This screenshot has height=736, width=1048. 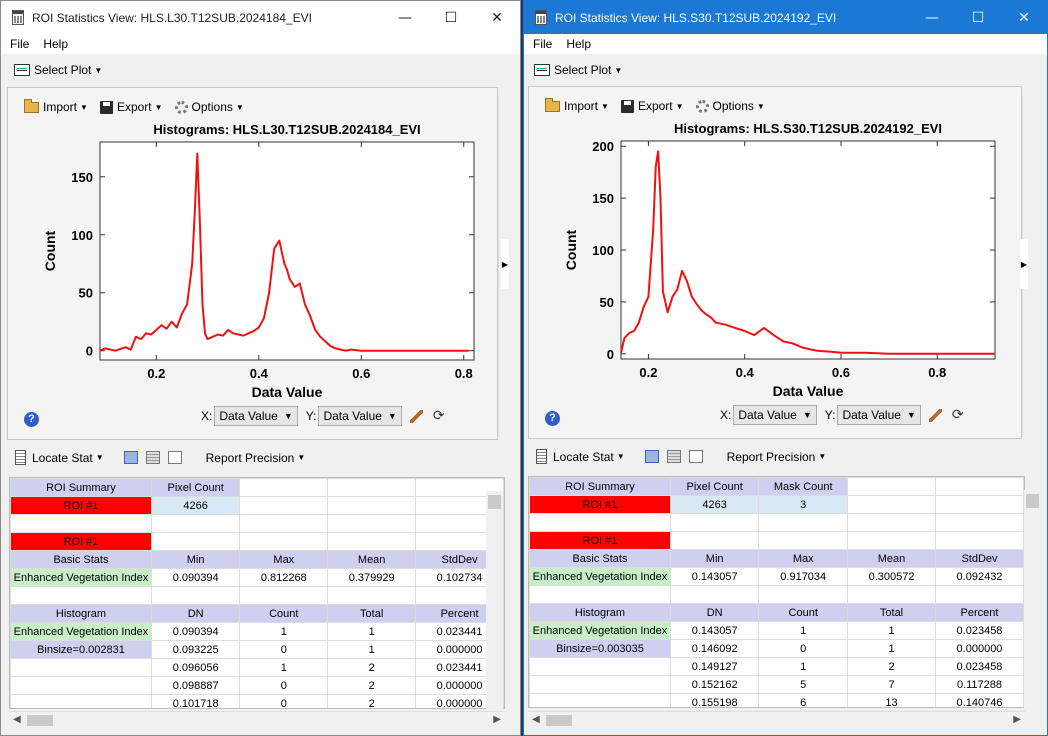 What do you see at coordinates (372, 577) in the screenshot?
I see `table-cell: 0.379929` at bounding box center [372, 577].